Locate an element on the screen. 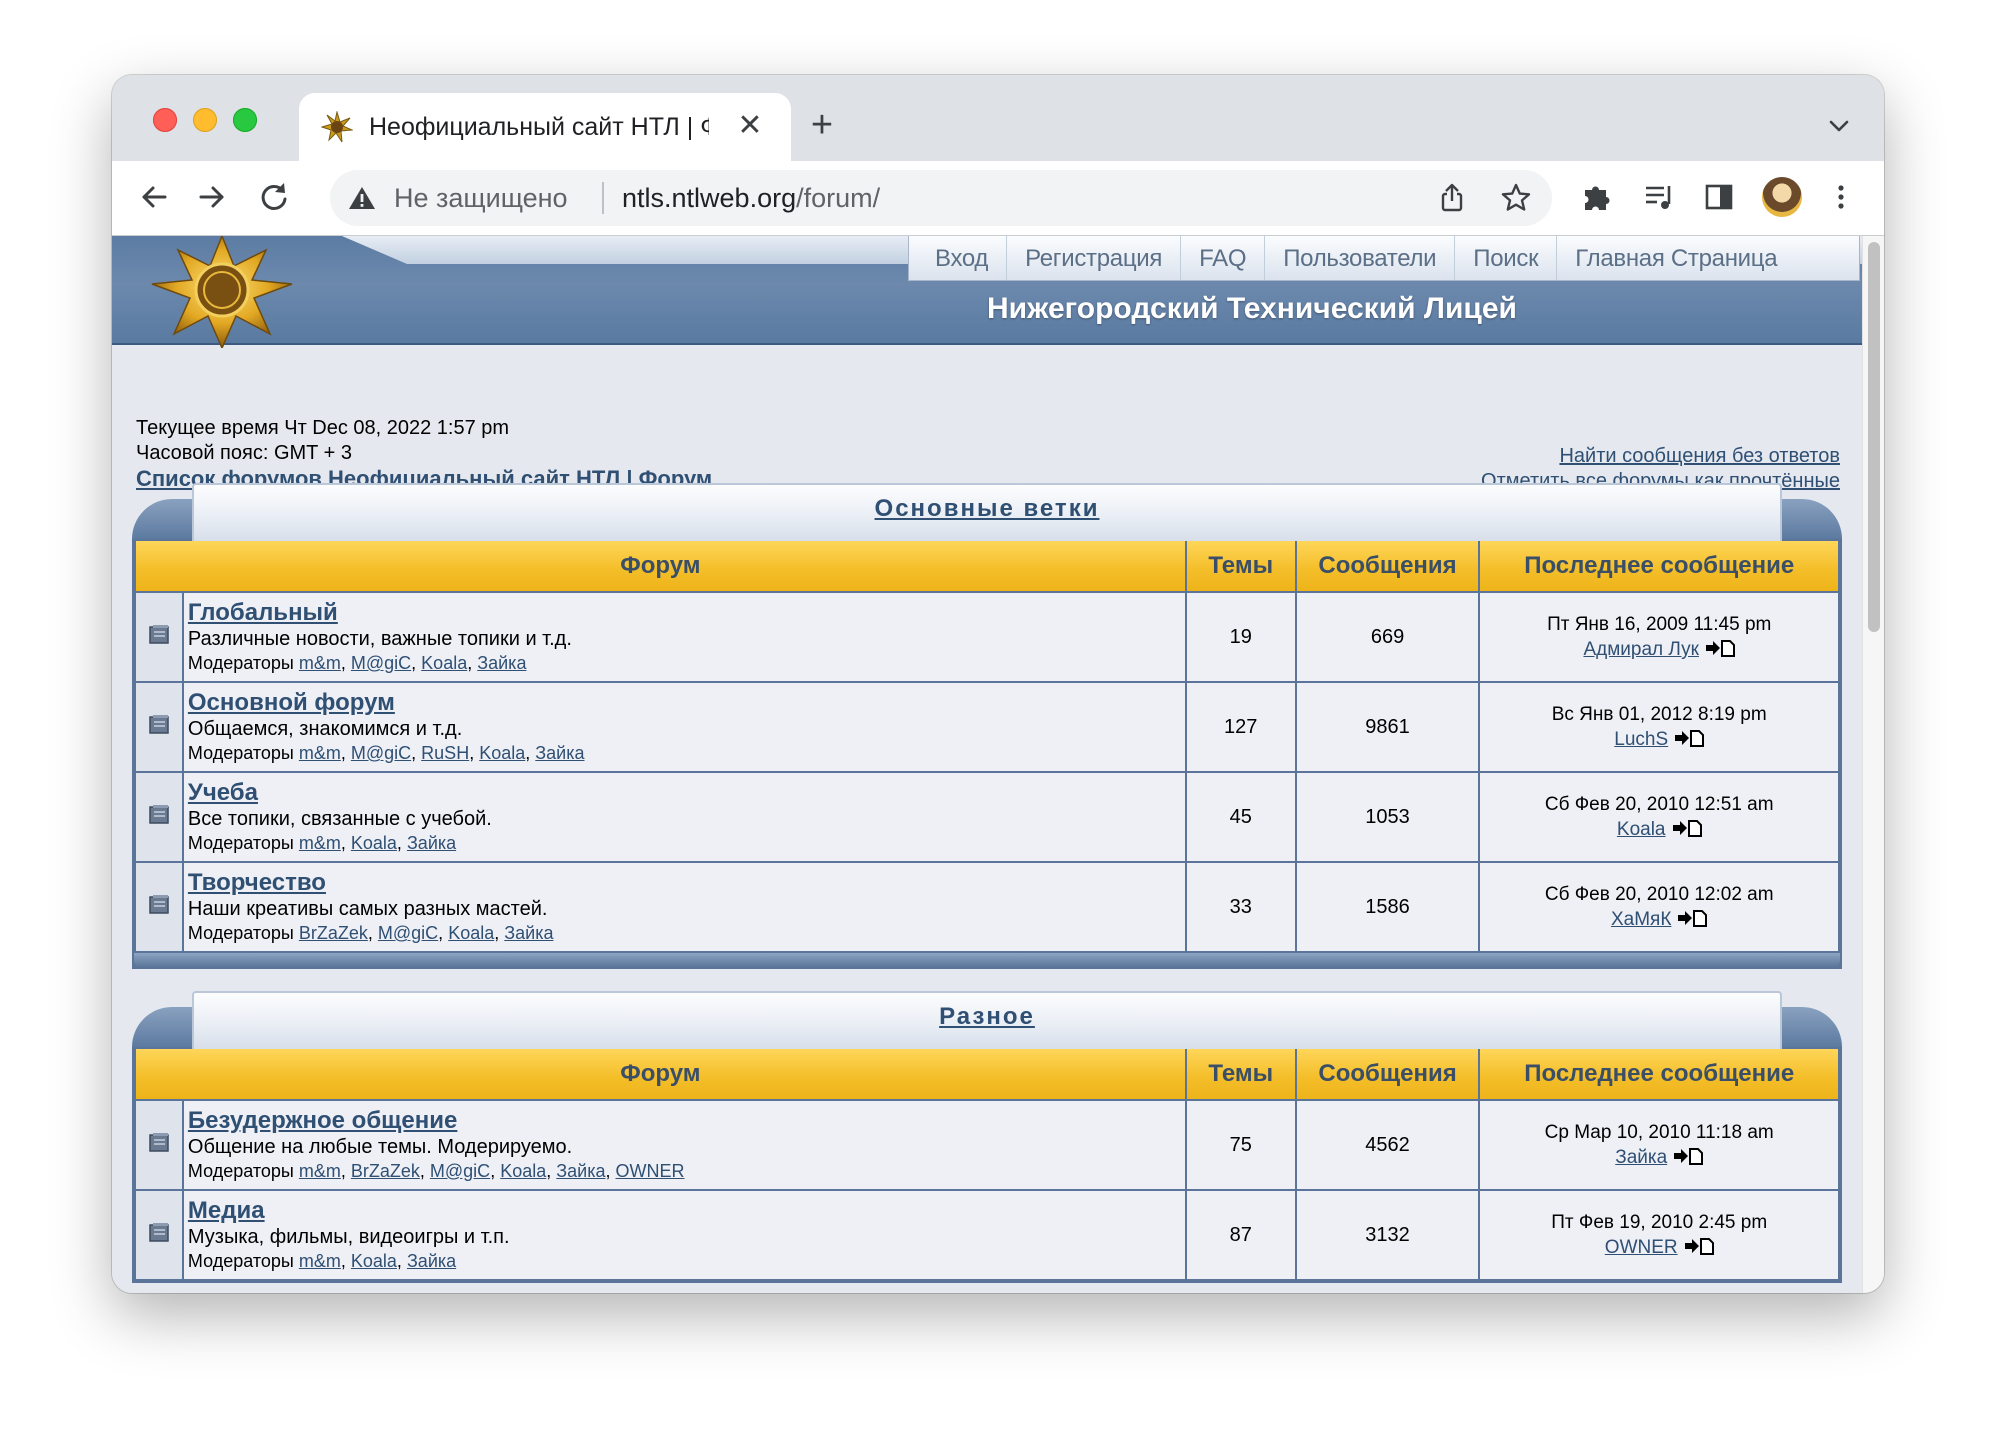 The width and height of the screenshot is (1996, 1442). topics-count: 45 is located at coordinates (1240, 817).